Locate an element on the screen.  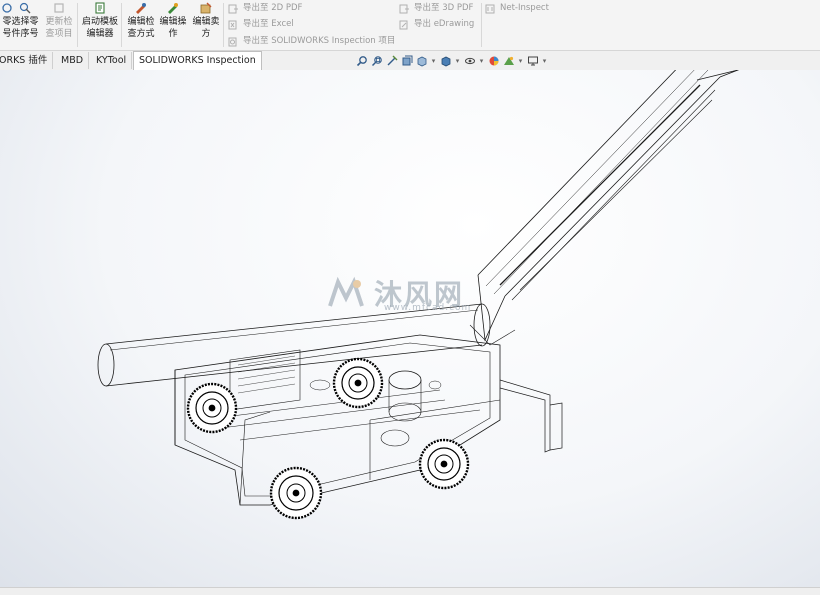
excel-export-icon is located at coordinates (232, 24).